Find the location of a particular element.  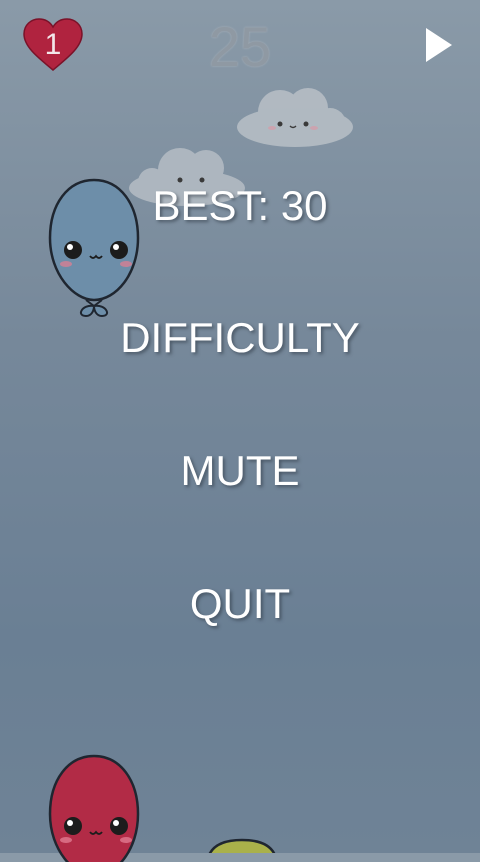

quit-button: QUIT is located at coordinates (240, 604).